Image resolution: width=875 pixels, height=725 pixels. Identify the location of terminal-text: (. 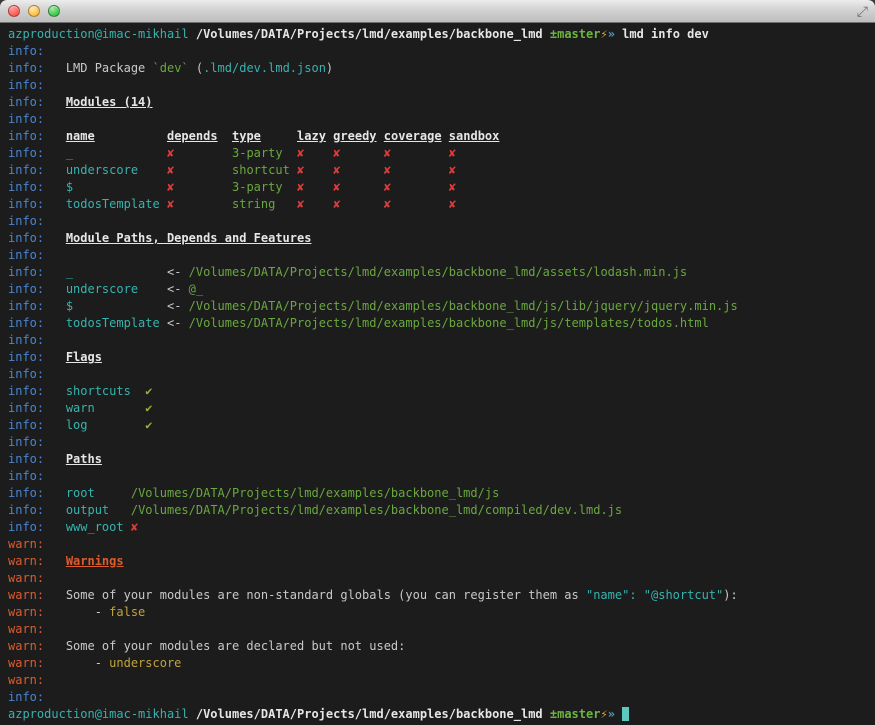
(196, 68).